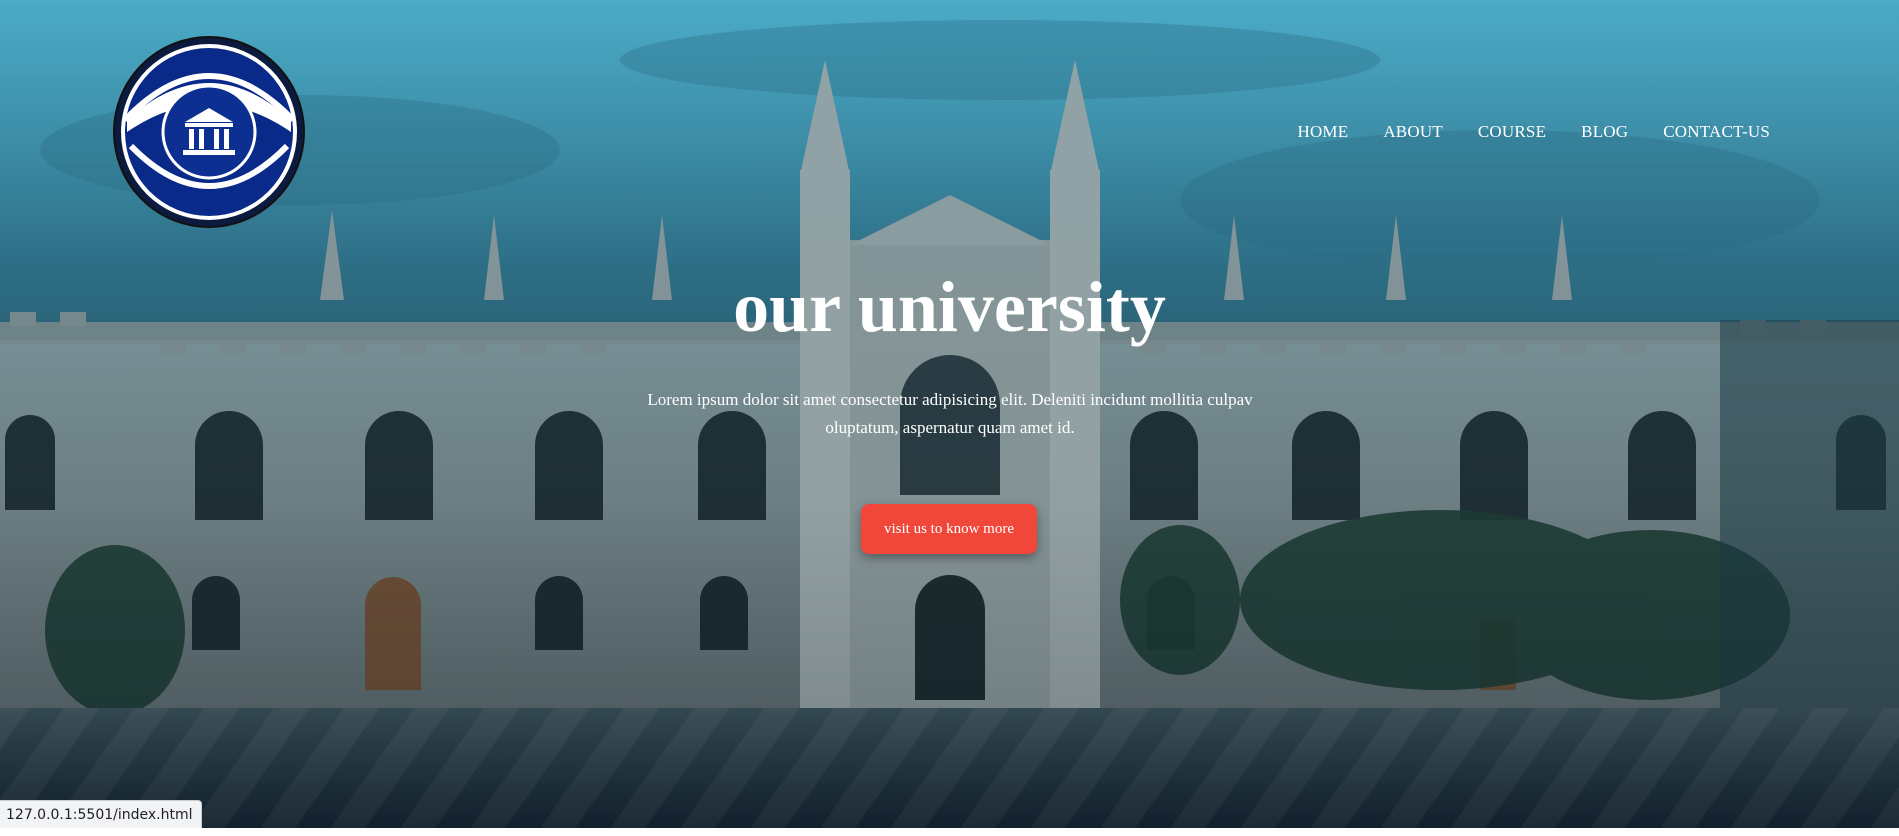 This screenshot has height=836, width=1899. Describe the element at coordinates (1604, 132) in the screenshot. I see `nav-blog: BLOG` at that location.